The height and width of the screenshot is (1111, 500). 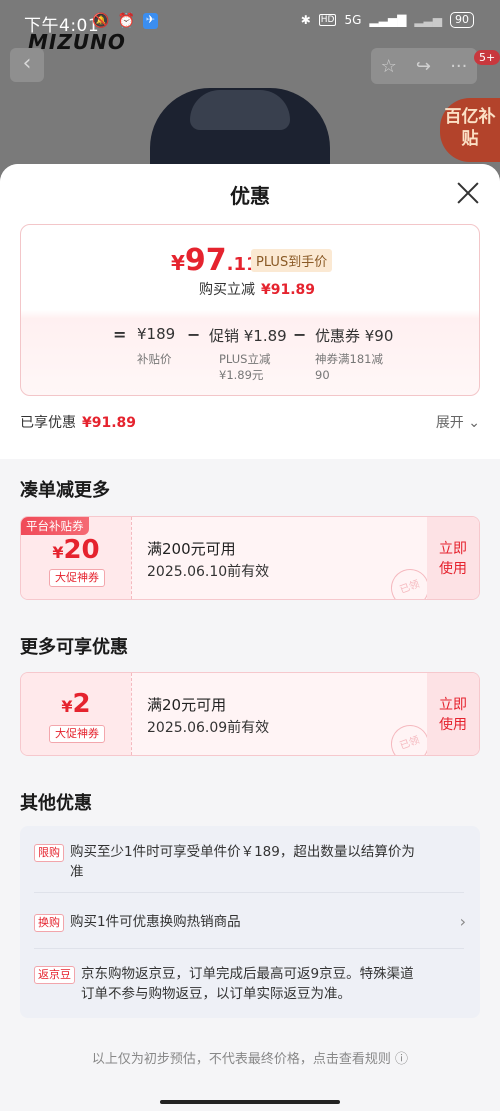 What do you see at coordinates (288, 290) in the screenshot?
I see `instant-discount-value: ¥91.89` at bounding box center [288, 290].